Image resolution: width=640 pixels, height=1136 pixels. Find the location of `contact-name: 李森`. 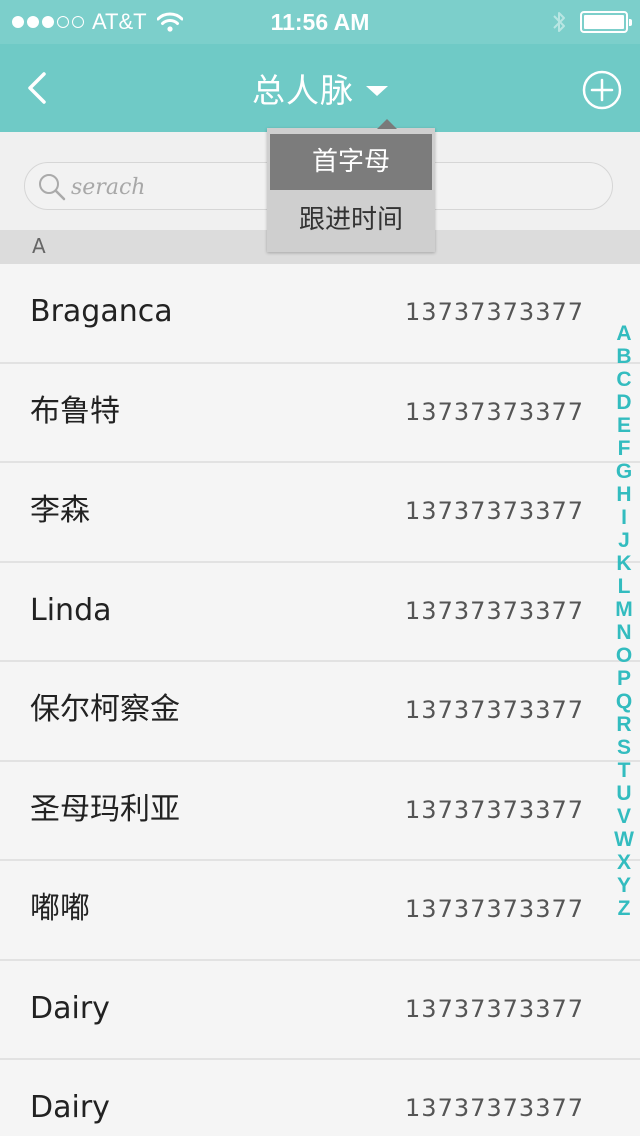

contact-name: 李森 is located at coordinates (60, 510).